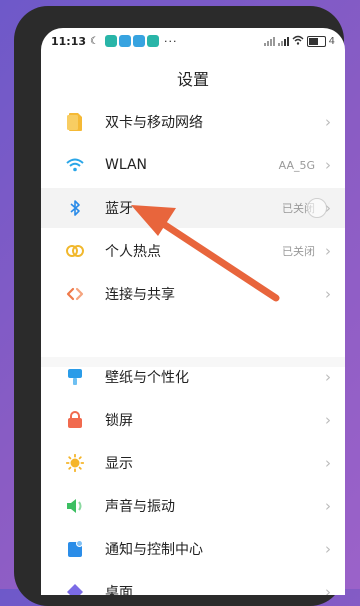 This screenshot has height=606, width=360. I want to click on annotation-arrow, so click(205, 253).